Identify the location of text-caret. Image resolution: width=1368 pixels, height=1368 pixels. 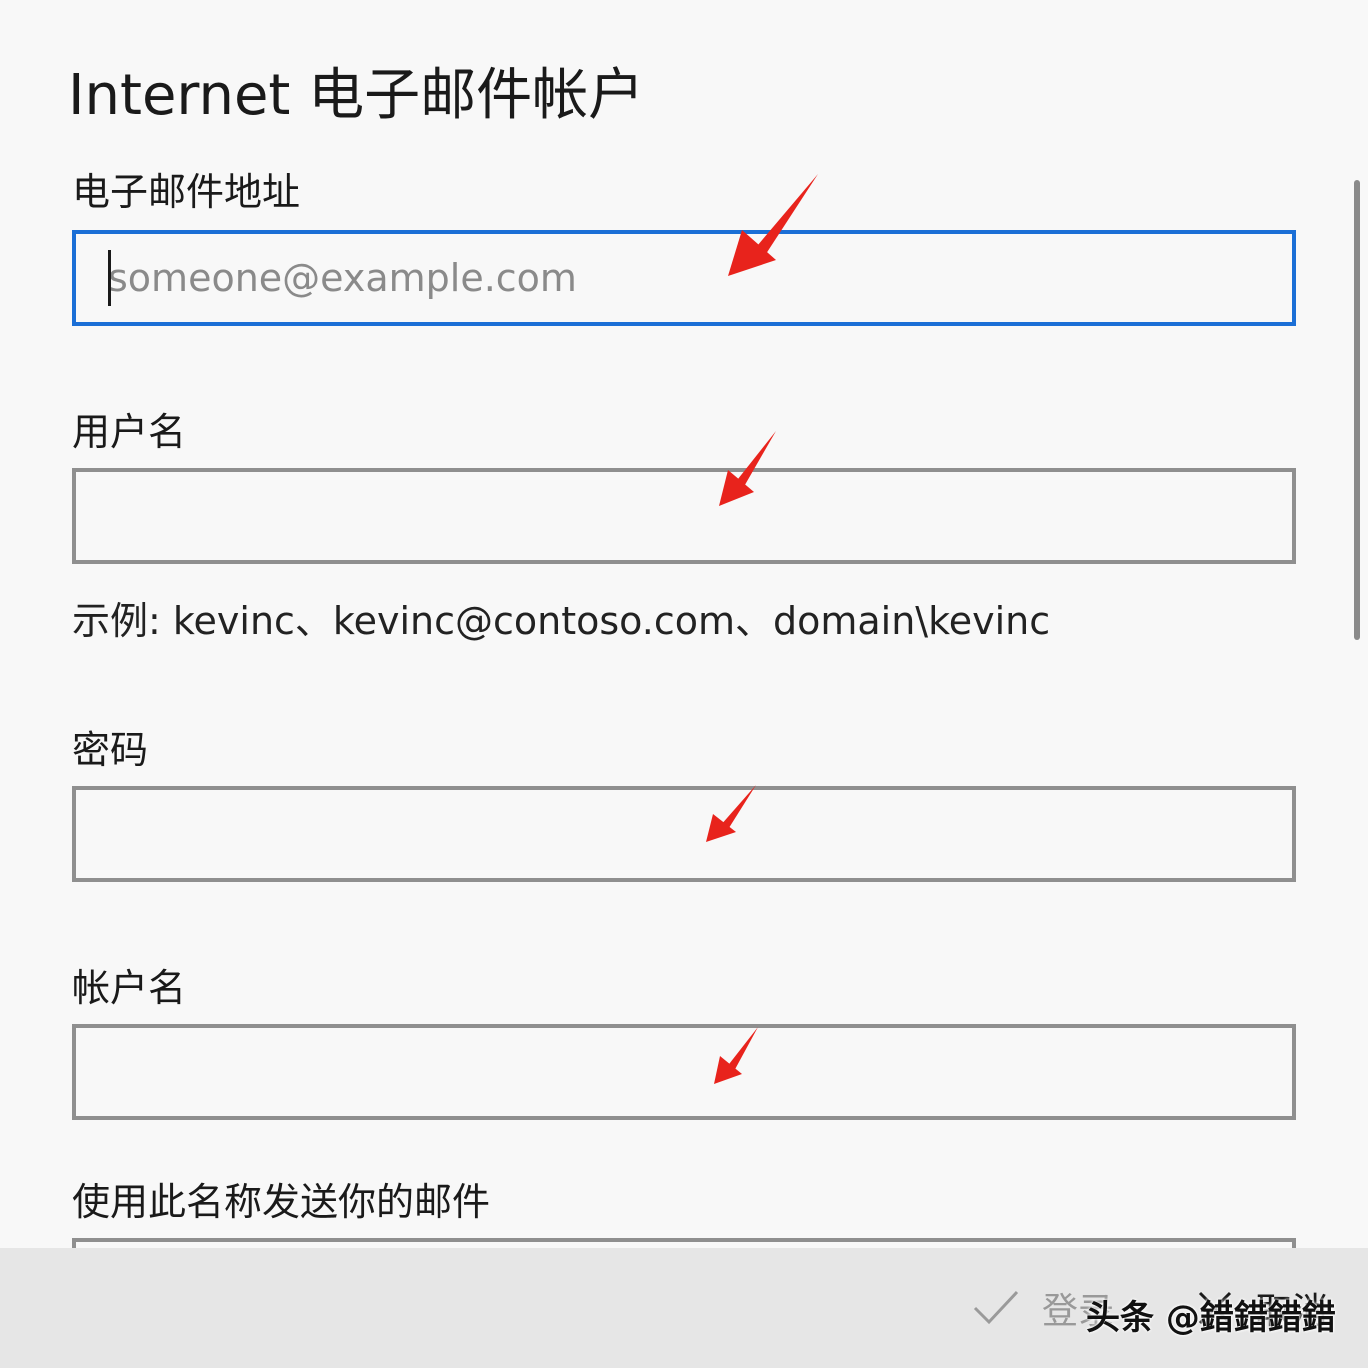
(109, 278).